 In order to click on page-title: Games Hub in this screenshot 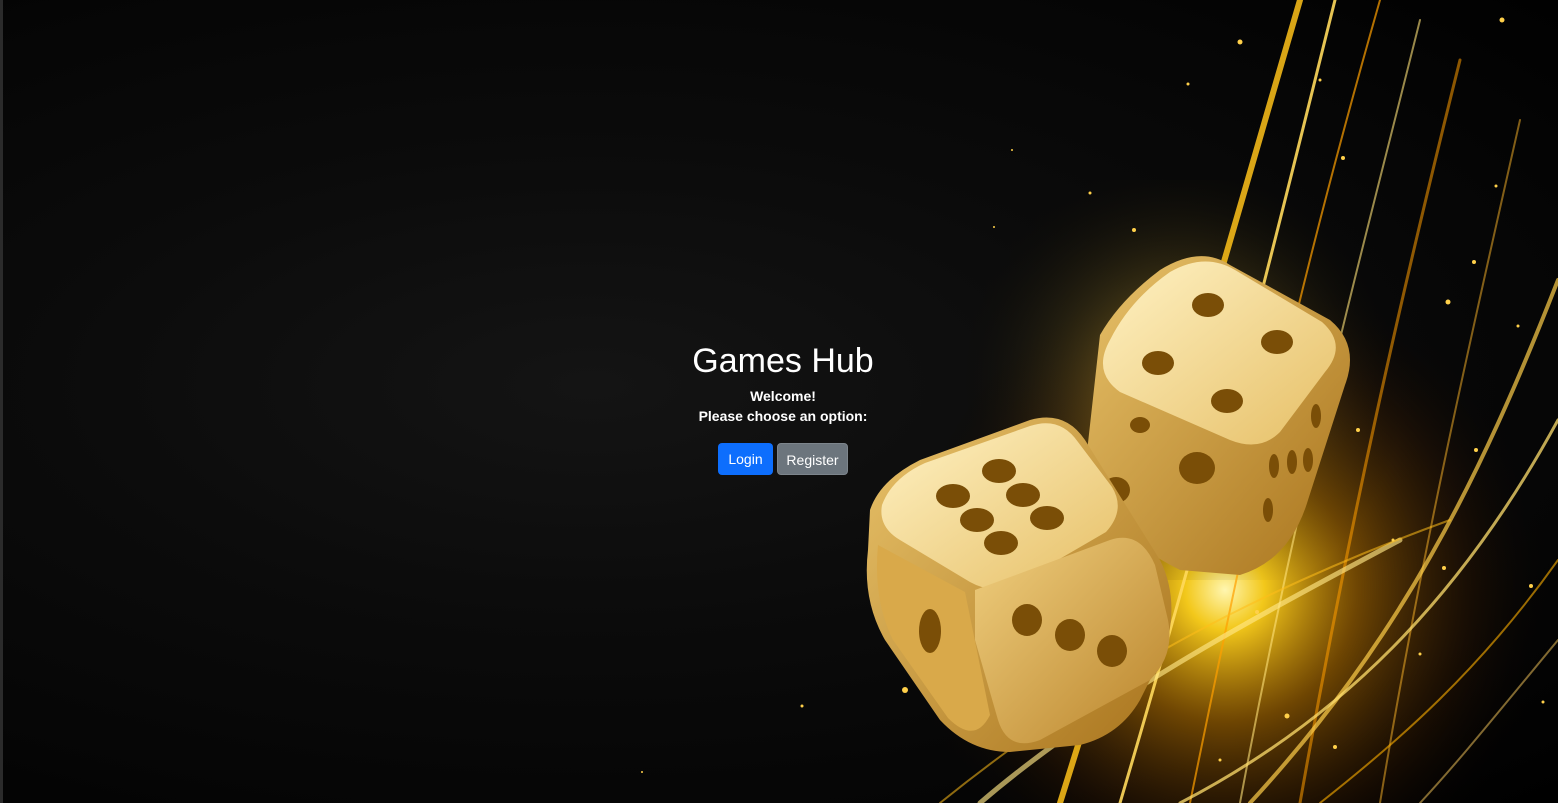, I will do `click(783, 361)`.